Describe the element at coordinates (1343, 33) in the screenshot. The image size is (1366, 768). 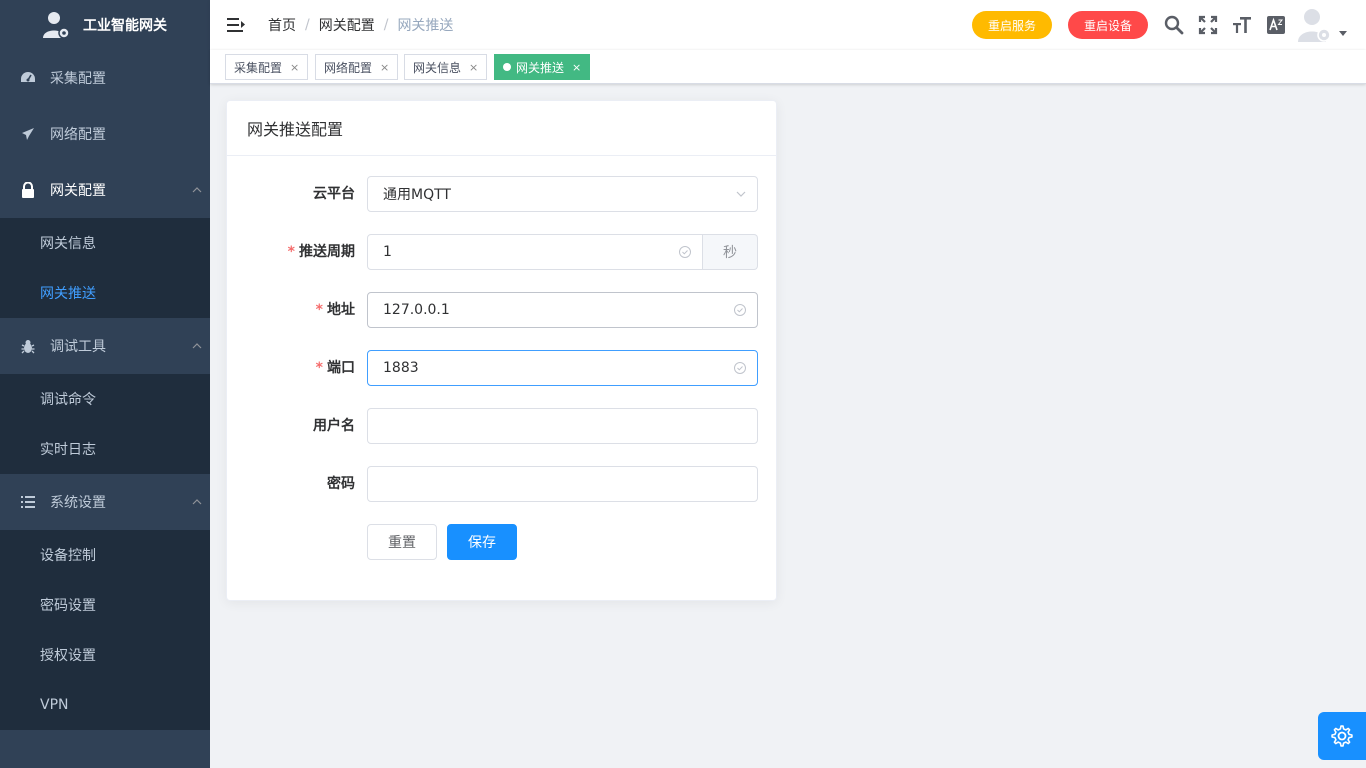
I see `caret-down-icon` at that location.